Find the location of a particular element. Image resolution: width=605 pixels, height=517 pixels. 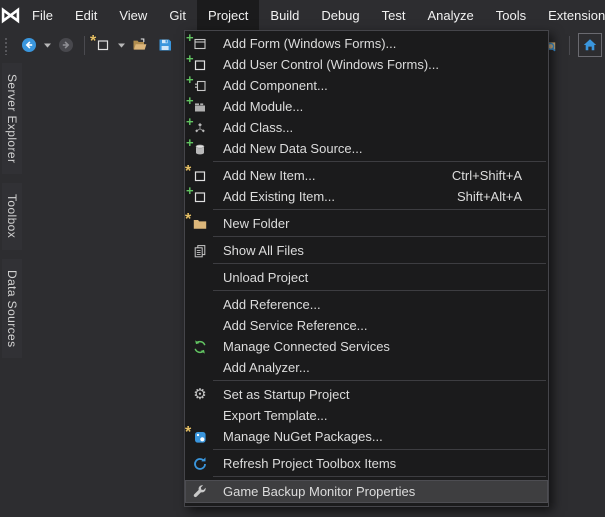

sidebar-tab-data-sources: Data Sources is located at coordinates (12, 308).